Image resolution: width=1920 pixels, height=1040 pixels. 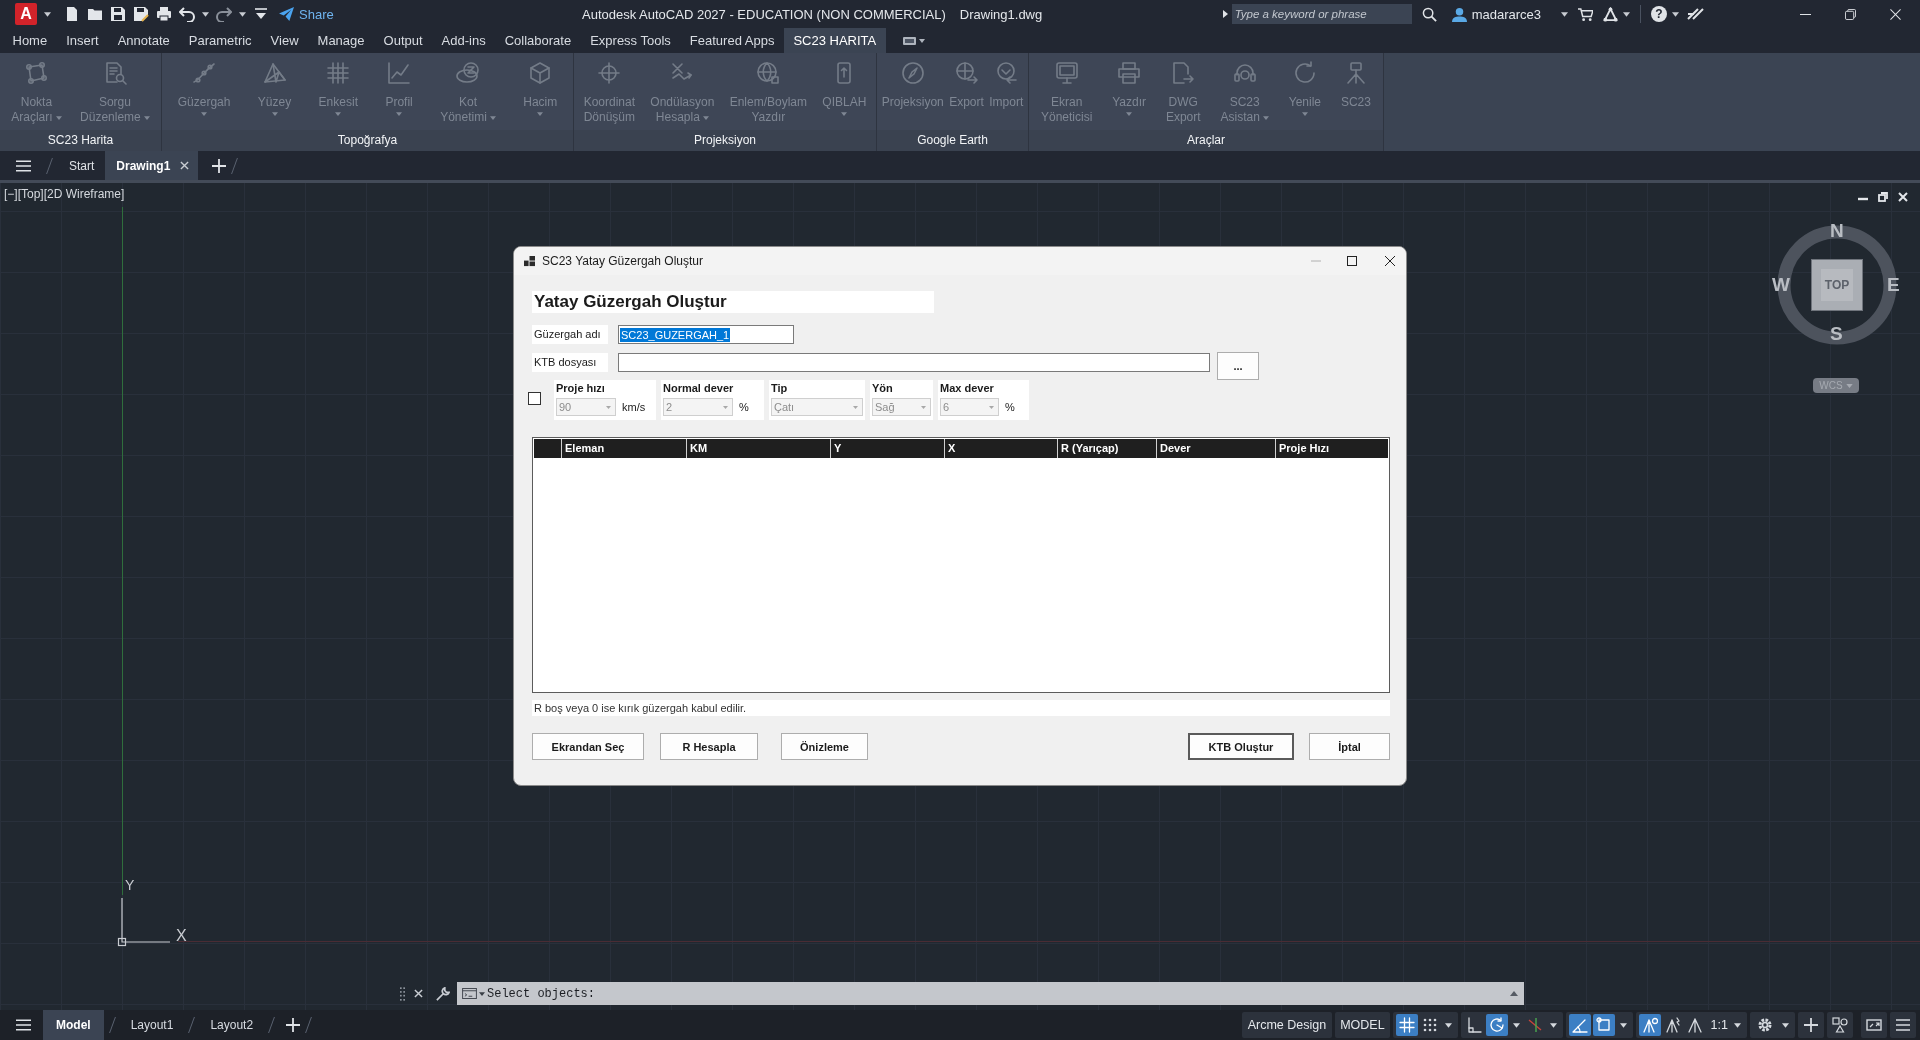 I want to click on dot-grid-icon, so click(x=1429, y=1025).